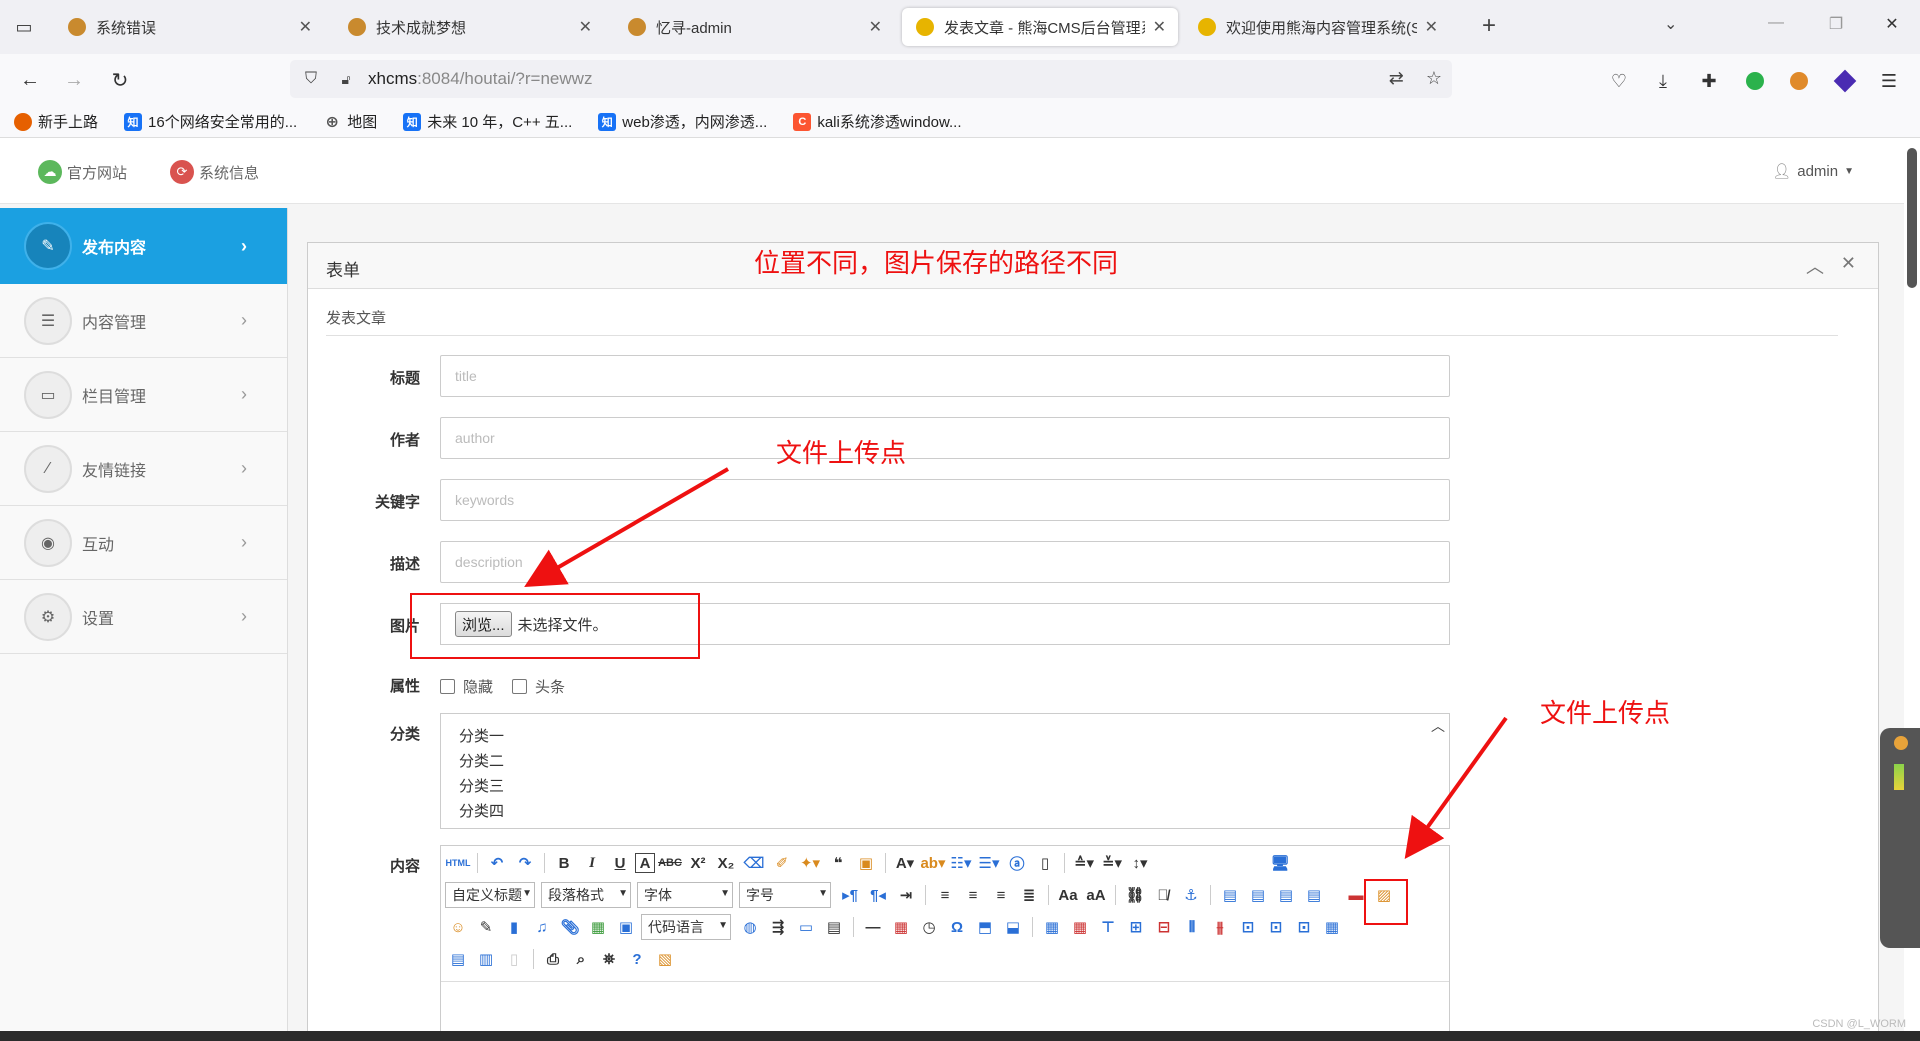  Describe the element at coordinates (486, 959) in the screenshot. I see `split-to-cols-icon: ▥` at that location.